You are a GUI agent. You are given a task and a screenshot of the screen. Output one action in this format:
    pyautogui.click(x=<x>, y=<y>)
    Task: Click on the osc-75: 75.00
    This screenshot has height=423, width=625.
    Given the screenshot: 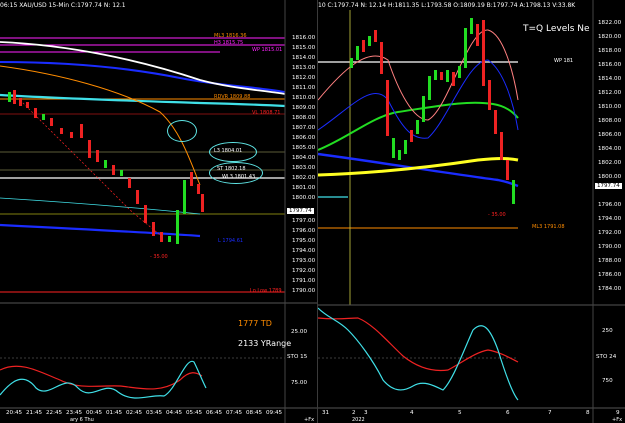 What is the action you would take?
    pyautogui.click(x=299, y=383)
    